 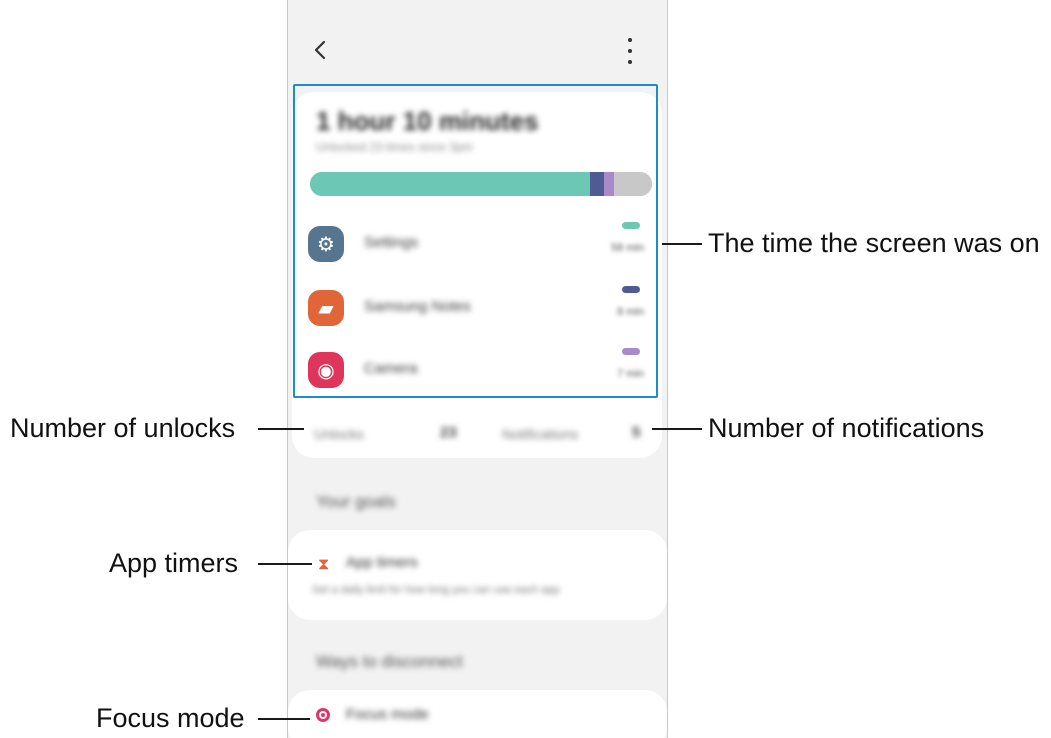 I want to click on app-name: Samsung Notes, so click(x=417, y=306).